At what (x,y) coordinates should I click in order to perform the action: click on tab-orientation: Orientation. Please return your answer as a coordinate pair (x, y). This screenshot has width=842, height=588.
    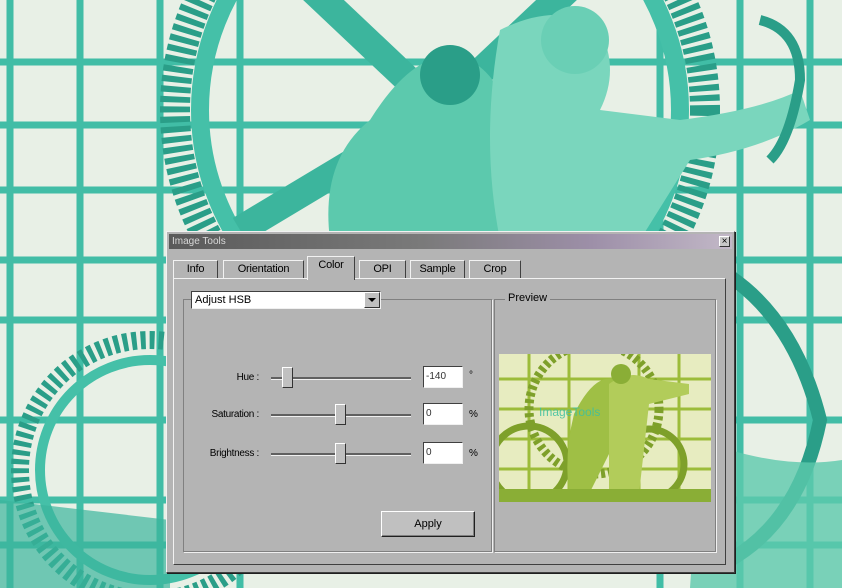
    Looking at the image, I should click on (263, 269).